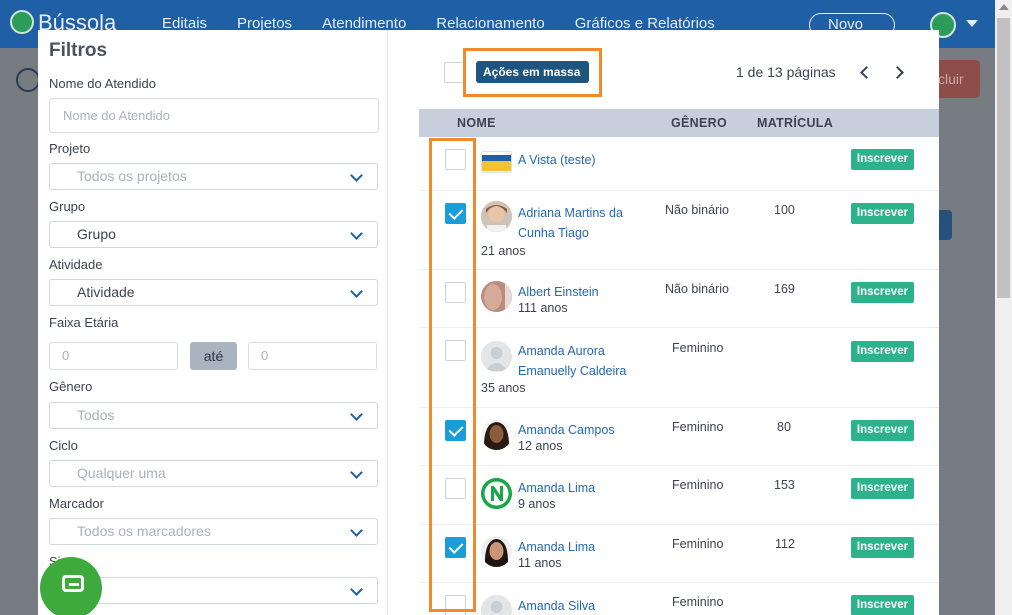 This screenshot has width=1012, height=615. What do you see at coordinates (578, 223) in the screenshot?
I see `row-name-link: Adriana Martins da Cunha Tiago` at bounding box center [578, 223].